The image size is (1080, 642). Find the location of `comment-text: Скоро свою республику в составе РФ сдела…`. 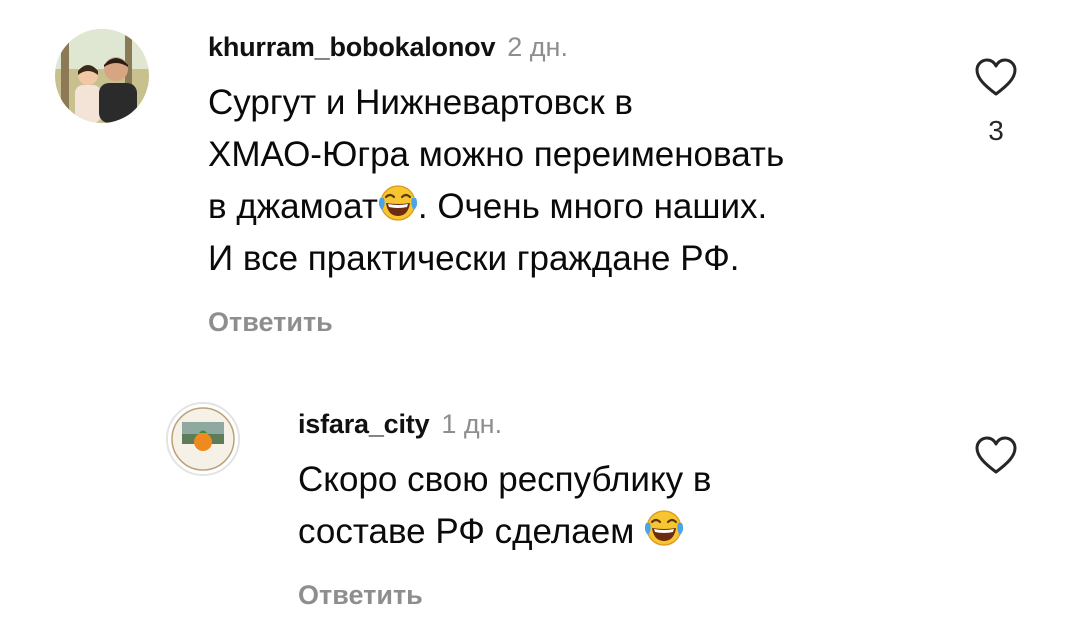

comment-text: Скоро свою республику в составе РФ сдела… is located at coordinates (505, 506).